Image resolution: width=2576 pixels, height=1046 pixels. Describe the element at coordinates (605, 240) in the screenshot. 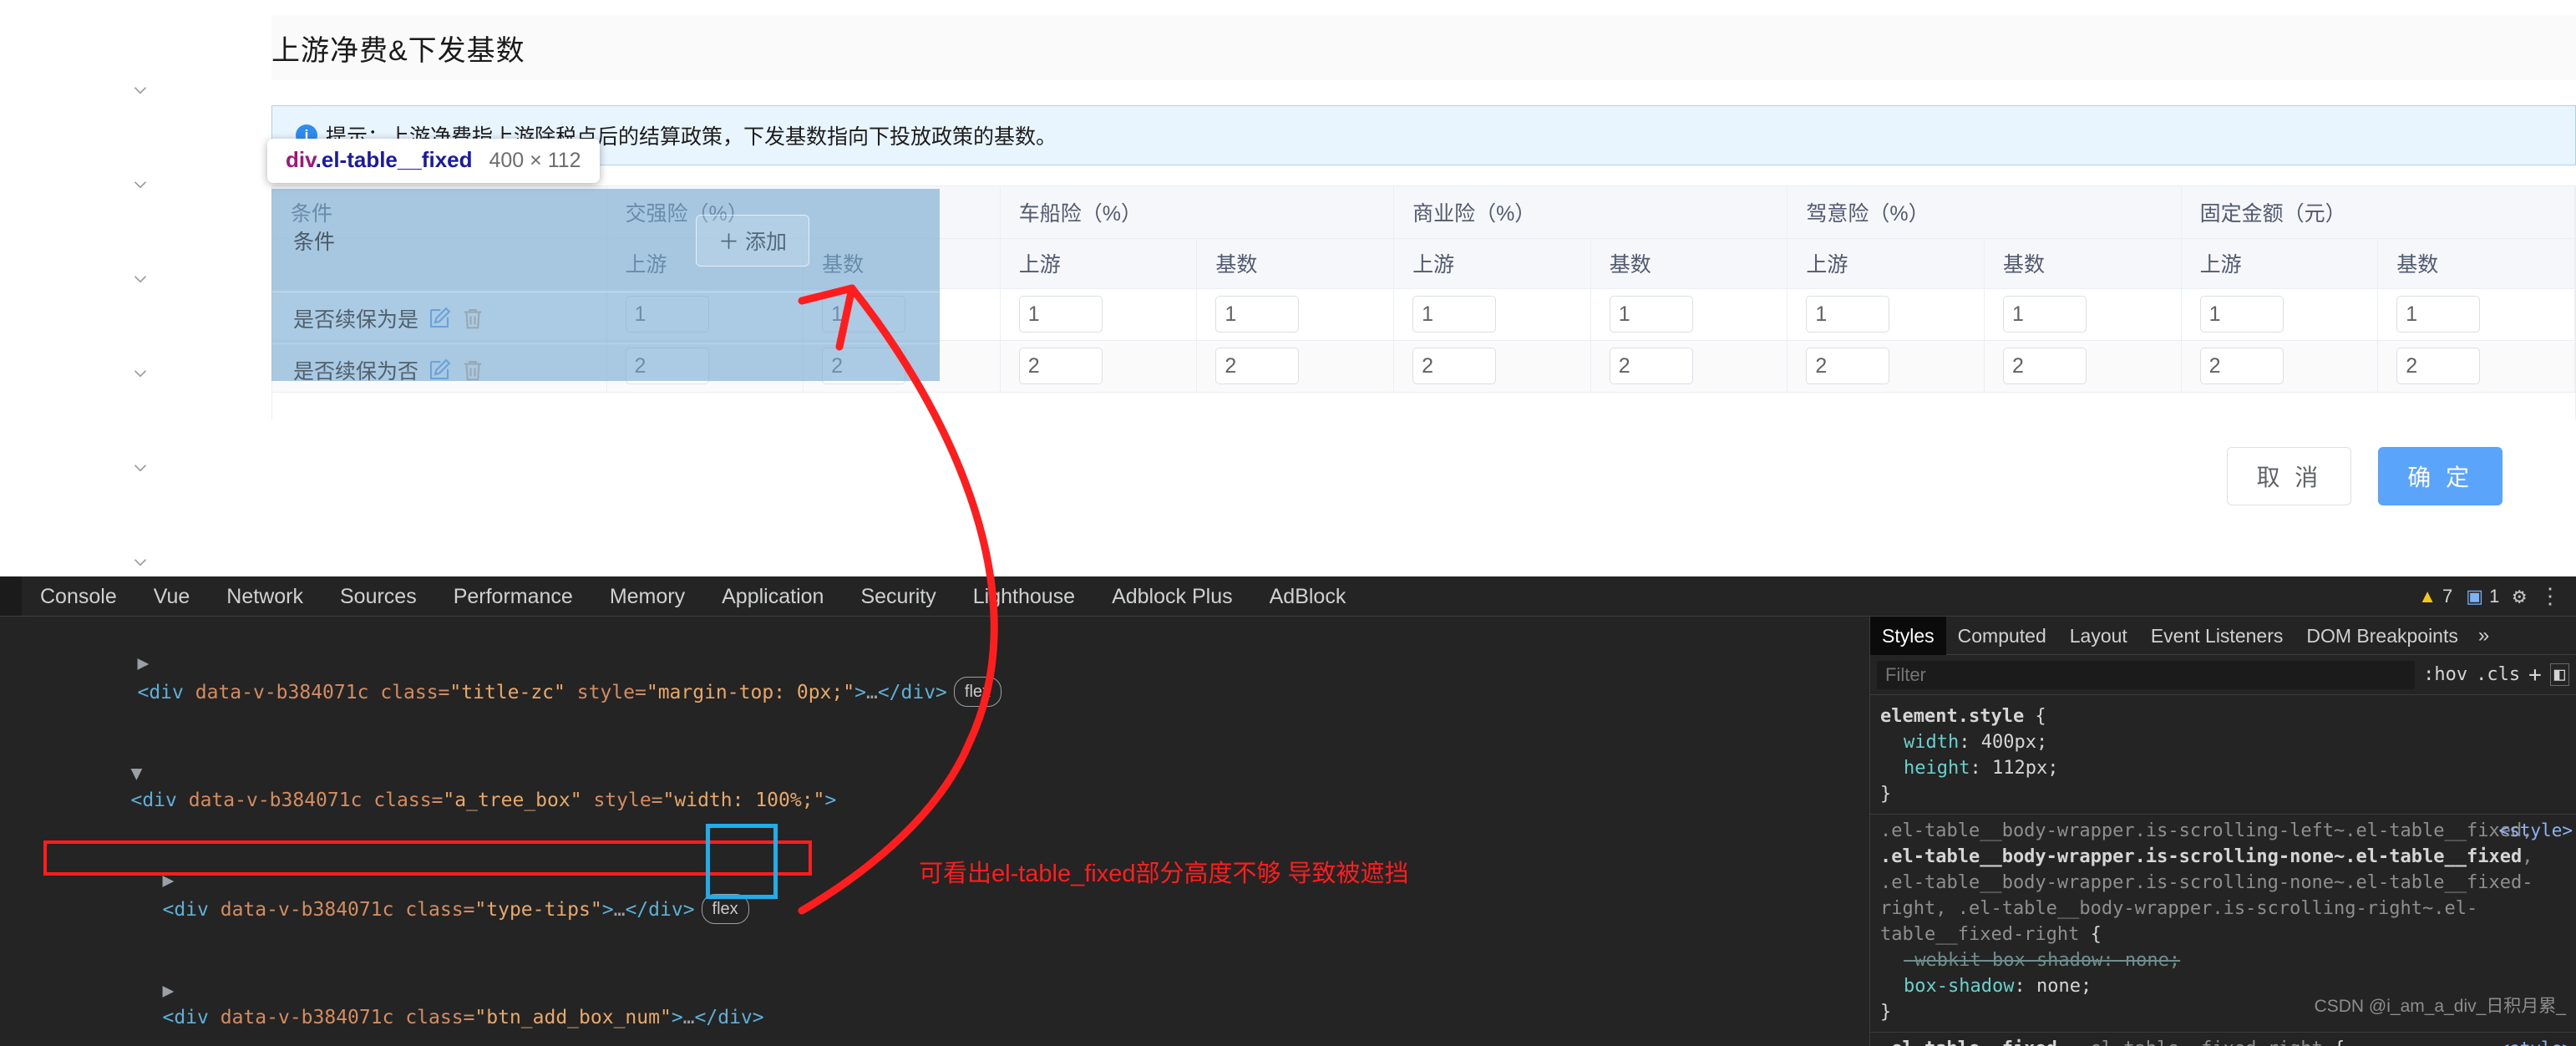

I see `fixed-column-header: 条件 ＋ 添加` at that location.